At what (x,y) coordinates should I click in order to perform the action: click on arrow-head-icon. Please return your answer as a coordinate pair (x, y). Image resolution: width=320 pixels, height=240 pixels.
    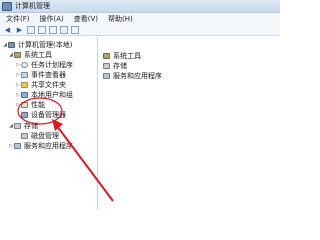
    Looking at the image, I should click on (57, 125).